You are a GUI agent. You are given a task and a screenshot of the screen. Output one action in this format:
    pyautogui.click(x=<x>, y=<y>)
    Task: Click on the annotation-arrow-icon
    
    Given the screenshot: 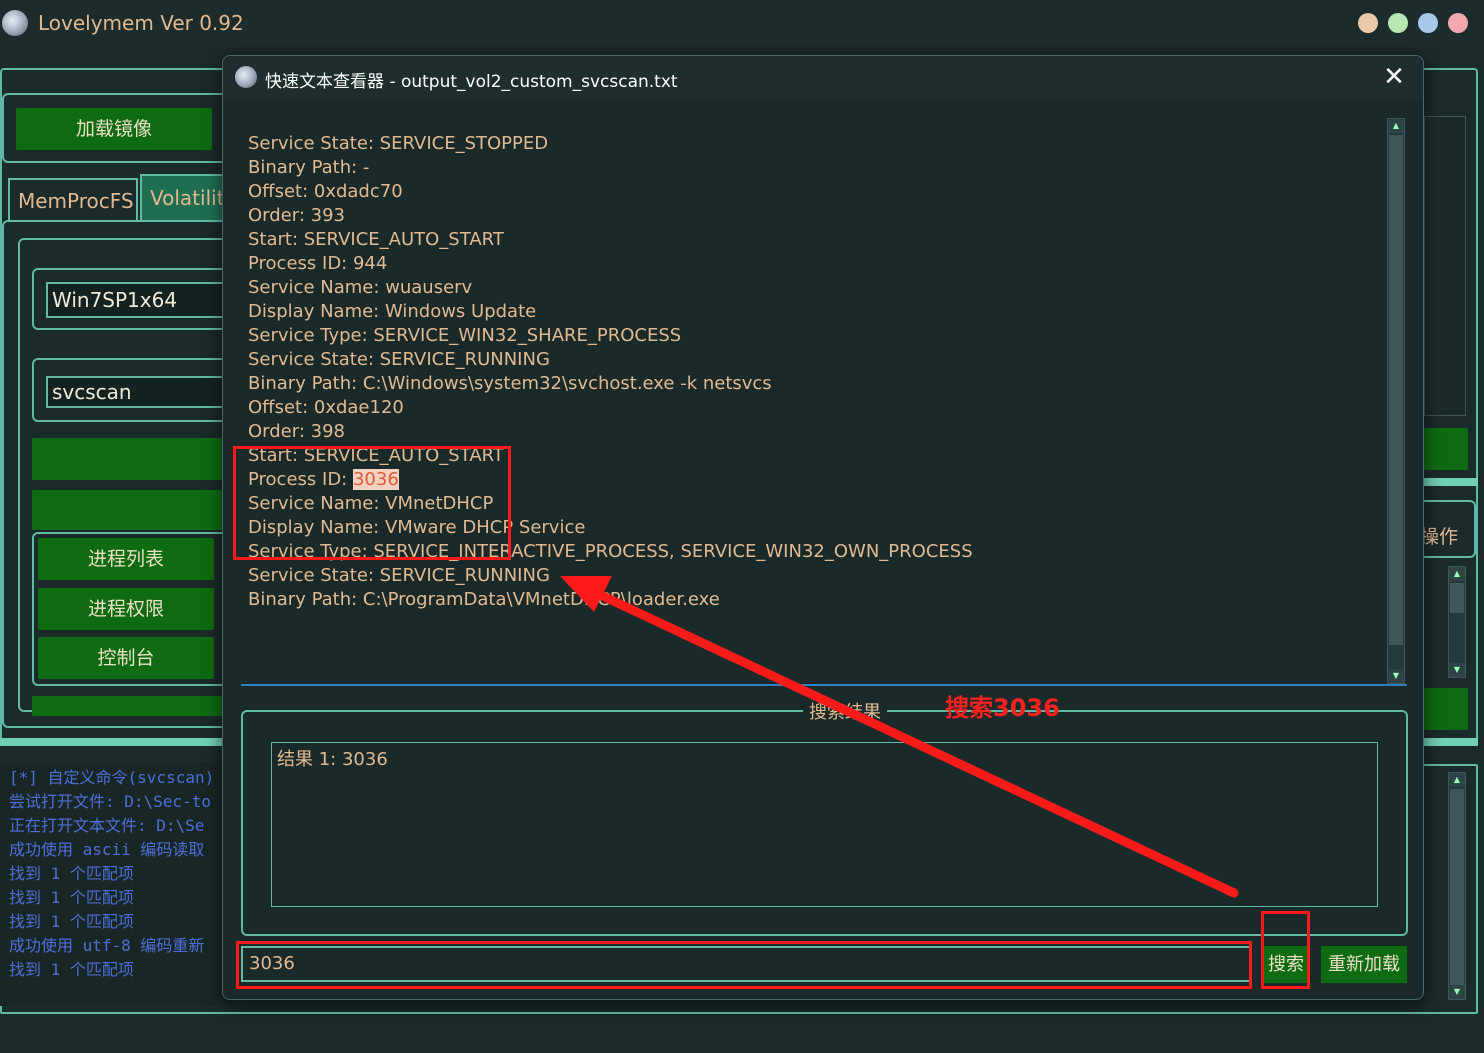 What is the action you would take?
    pyautogui.click(x=899, y=737)
    